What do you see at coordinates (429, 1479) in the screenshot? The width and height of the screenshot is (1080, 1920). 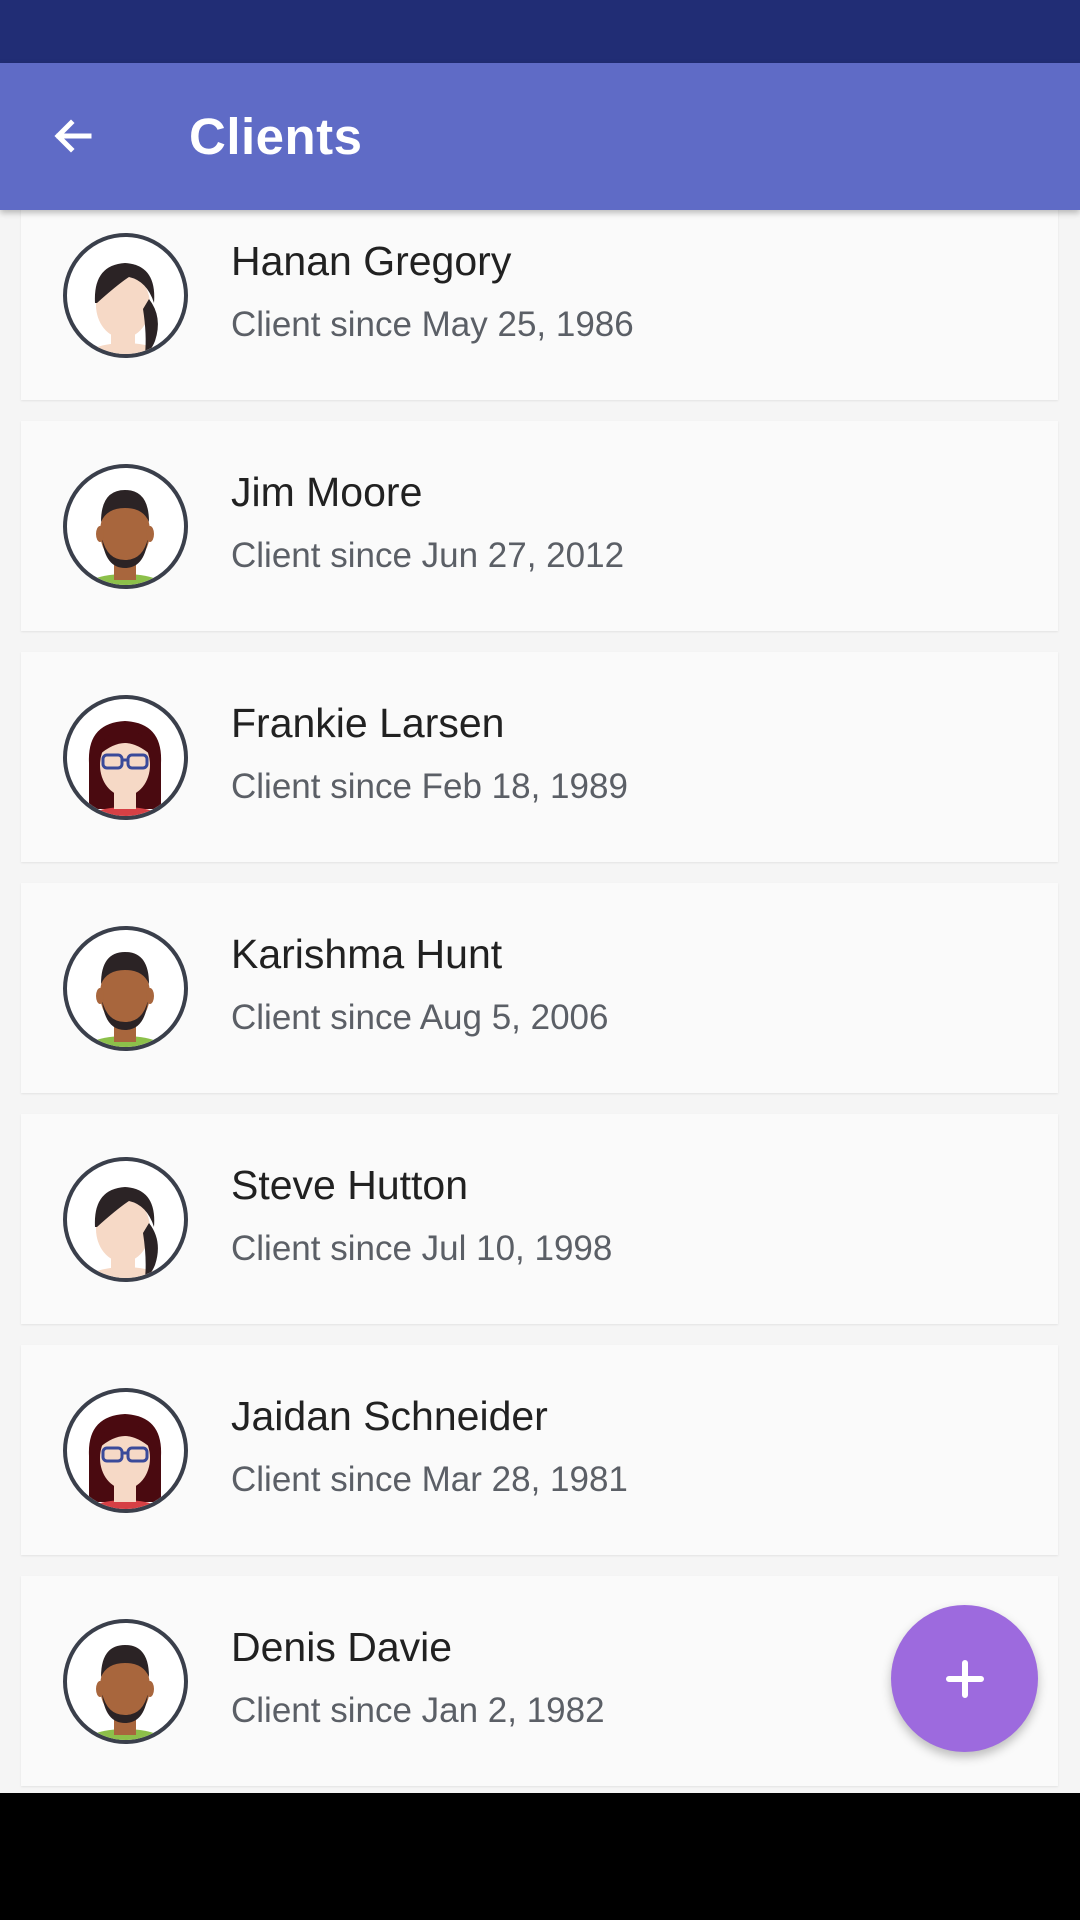 I see `client-since: Client since Mar 28, 1981` at bounding box center [429, 1479].